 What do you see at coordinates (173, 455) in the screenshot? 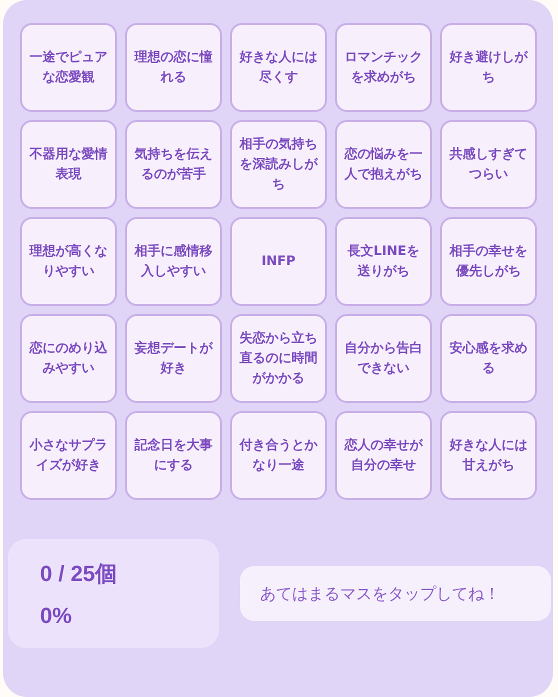
I see `bingo-cell: 記念日を大事にする` at bounding box center [173, 455].